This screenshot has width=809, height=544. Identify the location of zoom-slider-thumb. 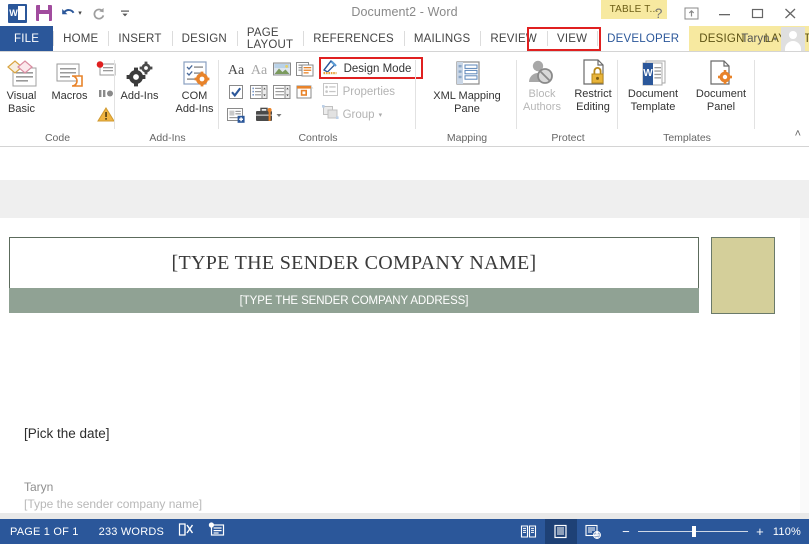
(693, 531).